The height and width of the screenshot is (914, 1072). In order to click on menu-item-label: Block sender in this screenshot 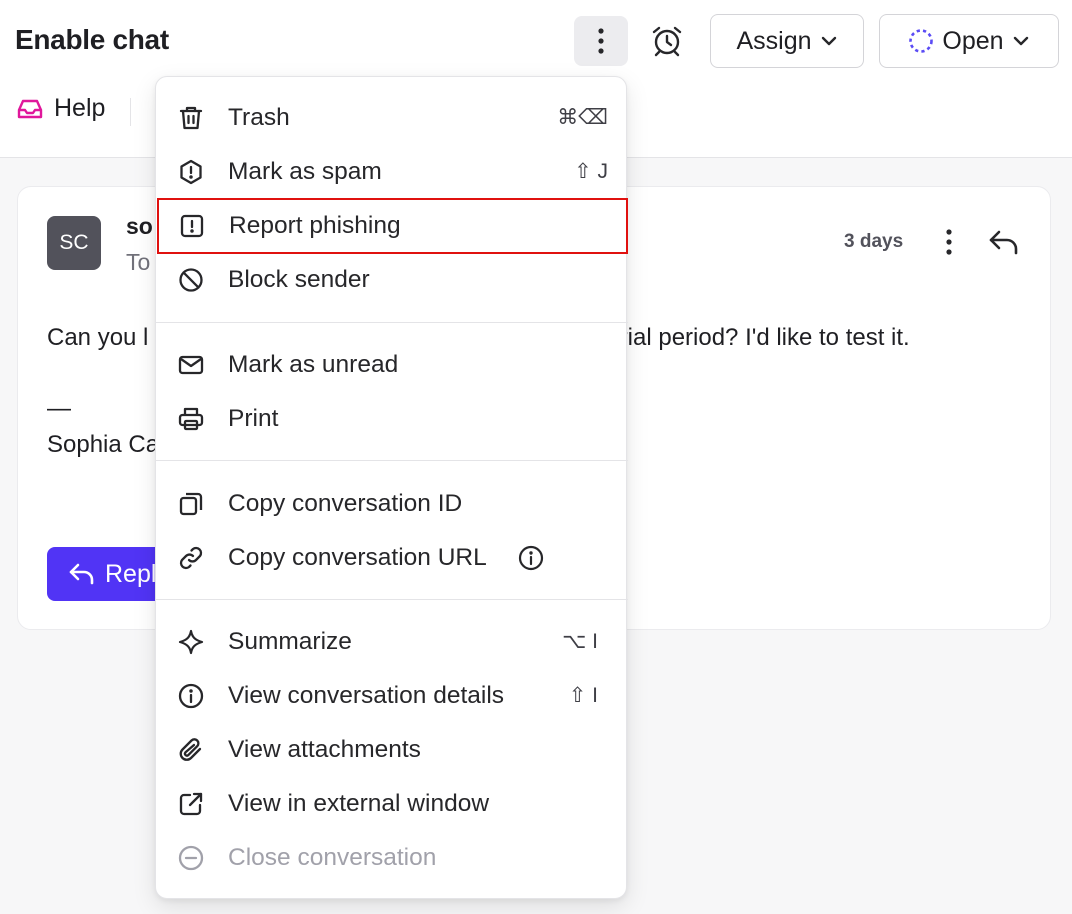, I will do `click(299, 279)`.